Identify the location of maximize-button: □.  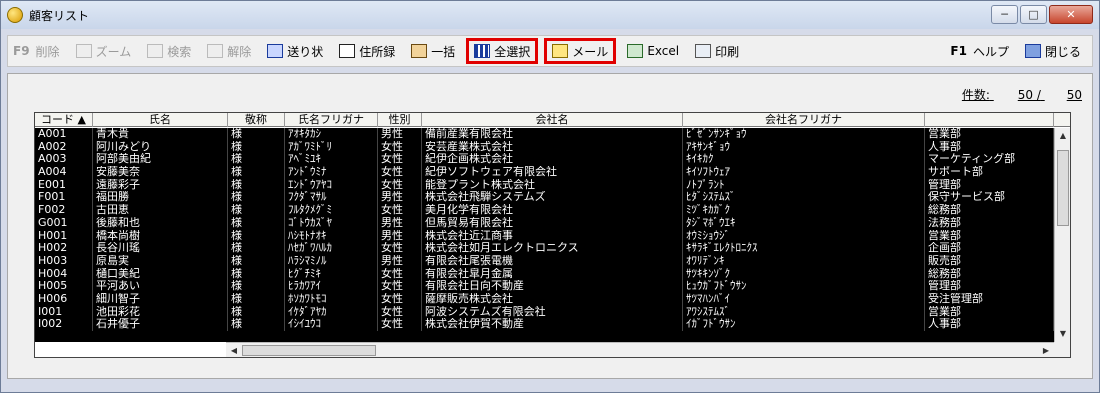
(1033, 14).